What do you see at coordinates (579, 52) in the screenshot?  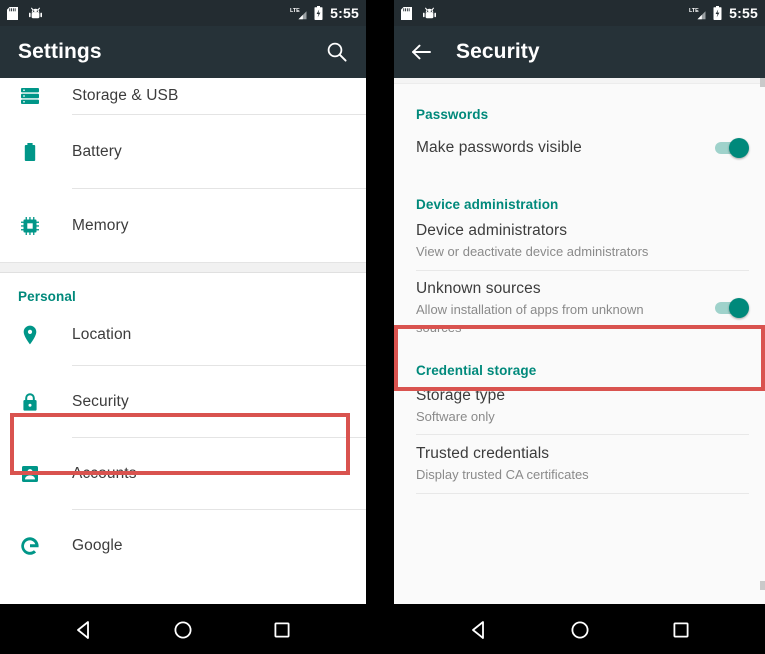 I see `security-toolbar: Security` at bounding box center [579, 52].